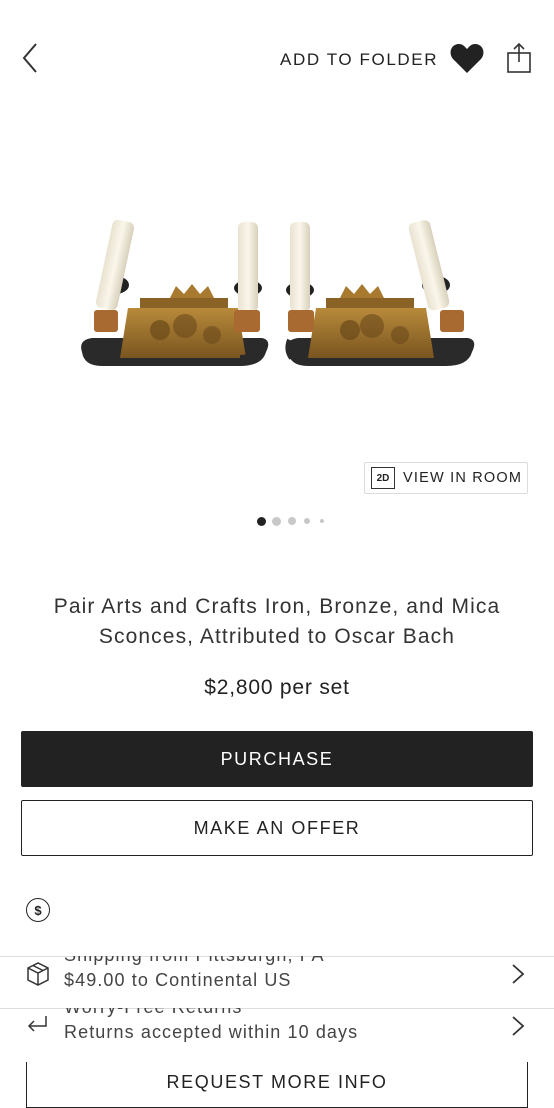 The height and width of the screenshot is (1108, 554). I want to click on share-icon, so click(519, 57).